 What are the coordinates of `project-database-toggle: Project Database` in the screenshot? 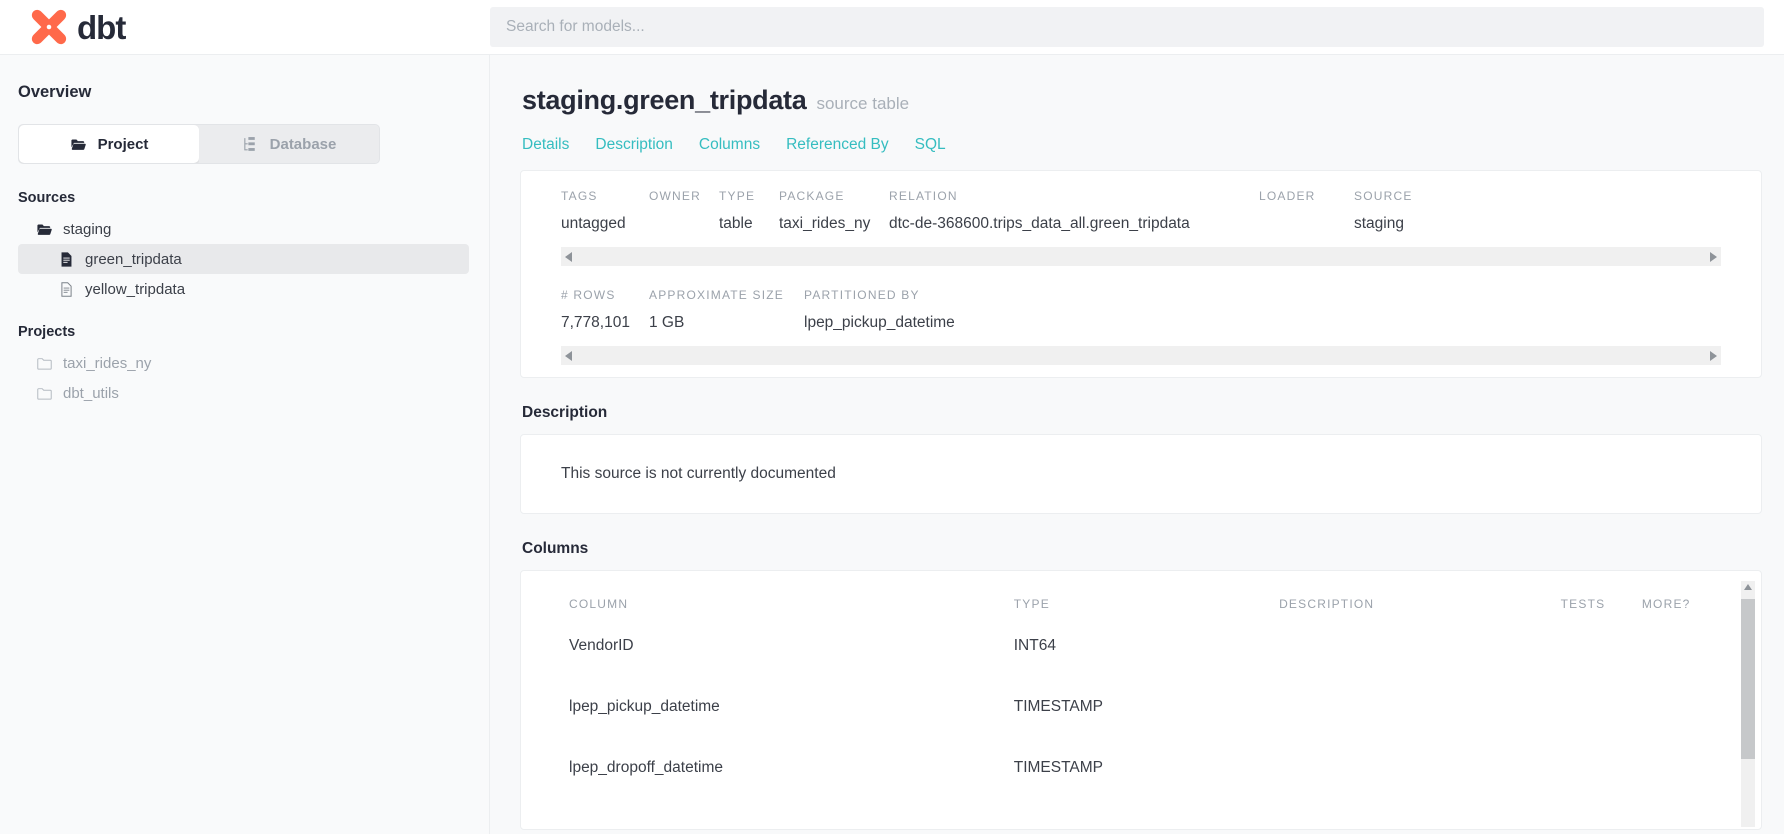 It's located at (199, 144).